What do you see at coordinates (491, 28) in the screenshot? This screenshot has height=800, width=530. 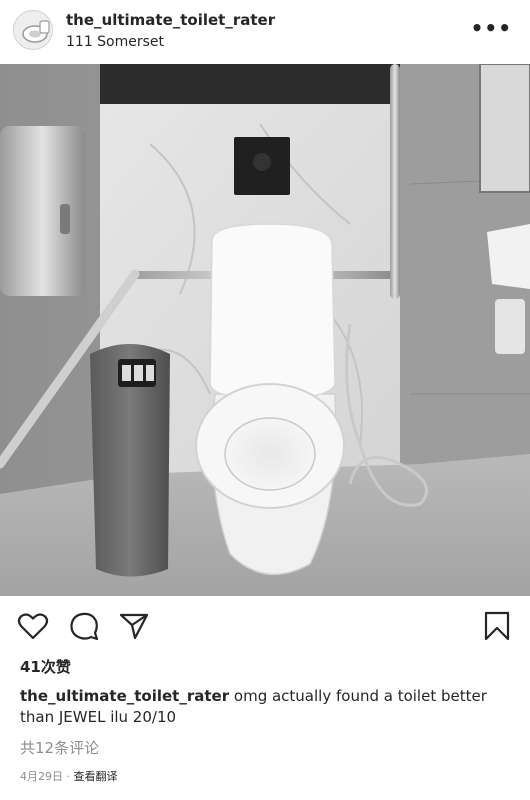 I see `more-options-icon: •••` at bounding box center [491, 28].